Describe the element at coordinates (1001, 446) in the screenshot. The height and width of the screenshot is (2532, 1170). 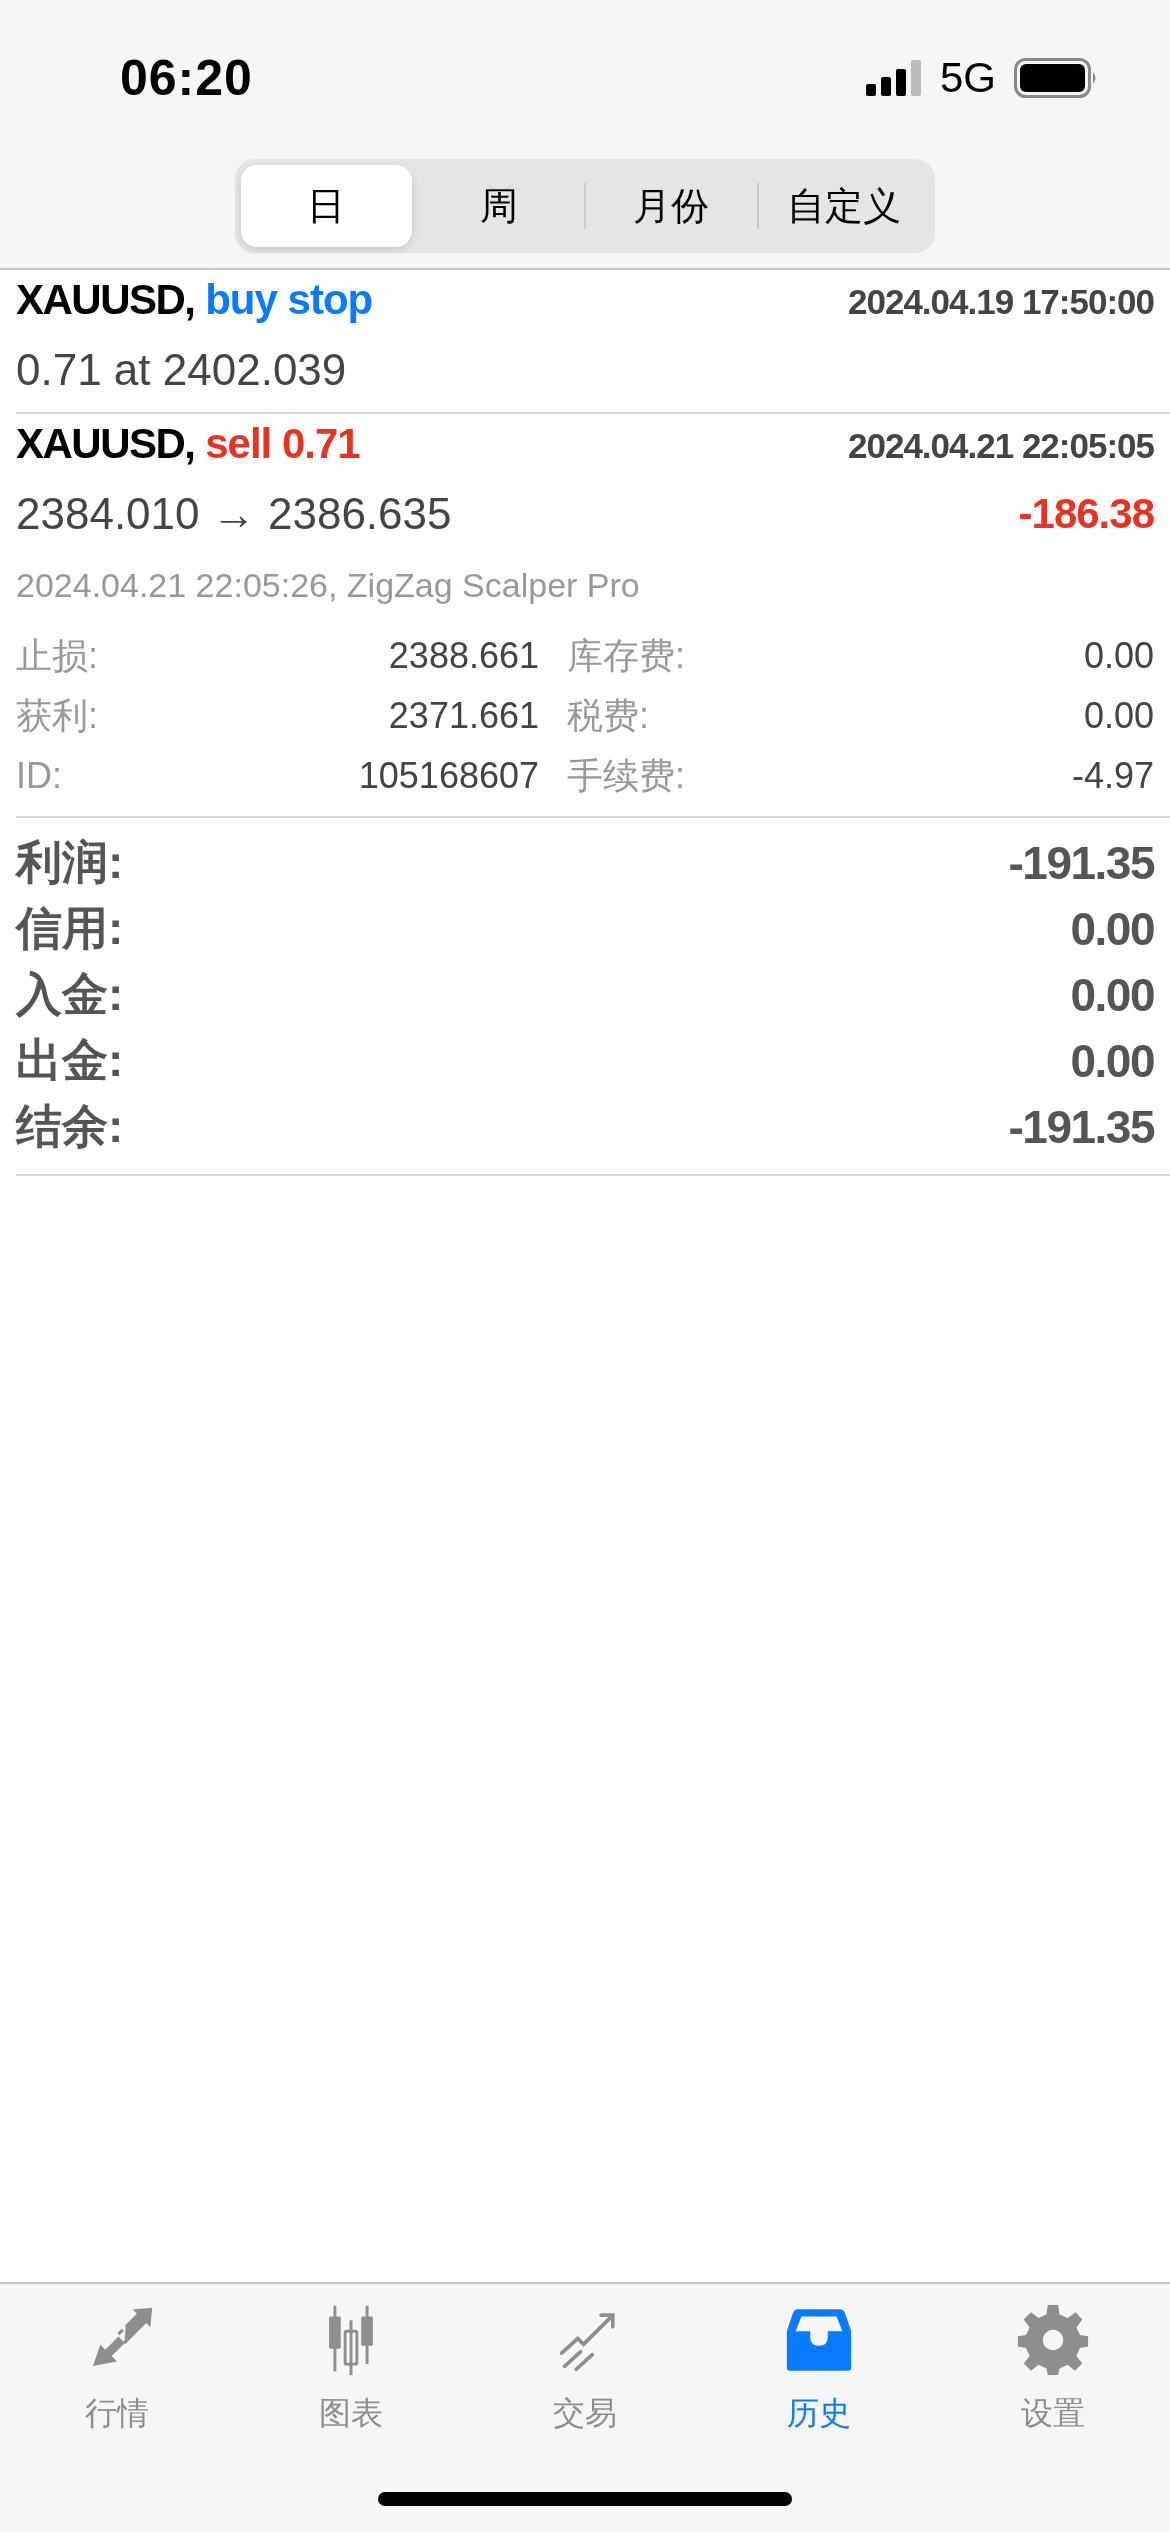
I see `order-time: 2024.04.21 22:05:05` at that location.